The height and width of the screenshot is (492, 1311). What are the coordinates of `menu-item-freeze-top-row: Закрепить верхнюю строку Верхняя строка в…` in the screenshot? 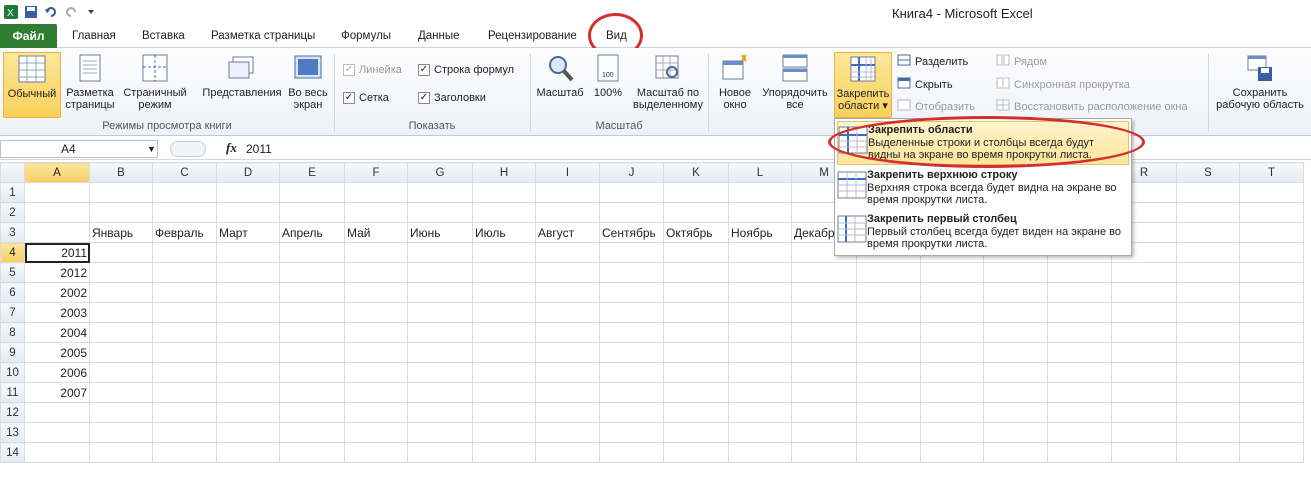 It's located at (983, 189).